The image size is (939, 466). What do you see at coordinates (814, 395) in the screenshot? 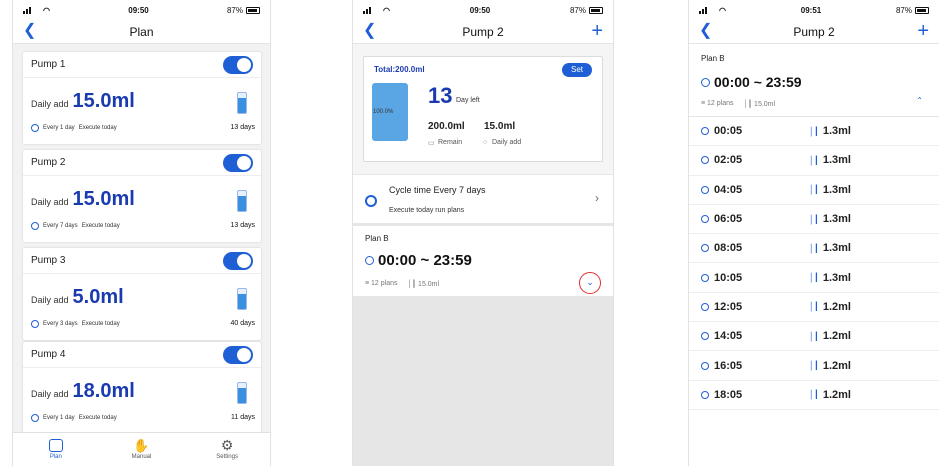
I see `list-item: 18:05 │┃ 1.2ml` at bounding box center [814, 395].